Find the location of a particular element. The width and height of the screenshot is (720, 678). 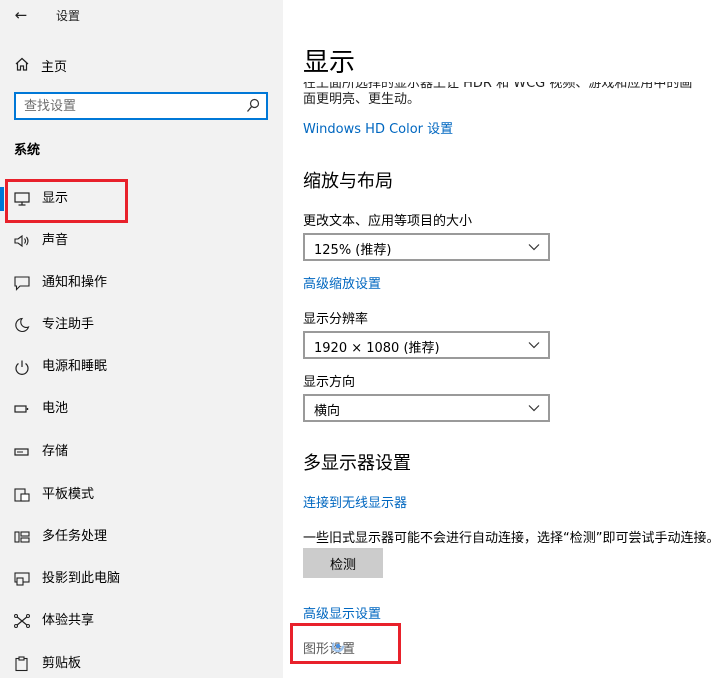

scale-layout-heading: 缩放与布局 is located at coordinates (348, 181).